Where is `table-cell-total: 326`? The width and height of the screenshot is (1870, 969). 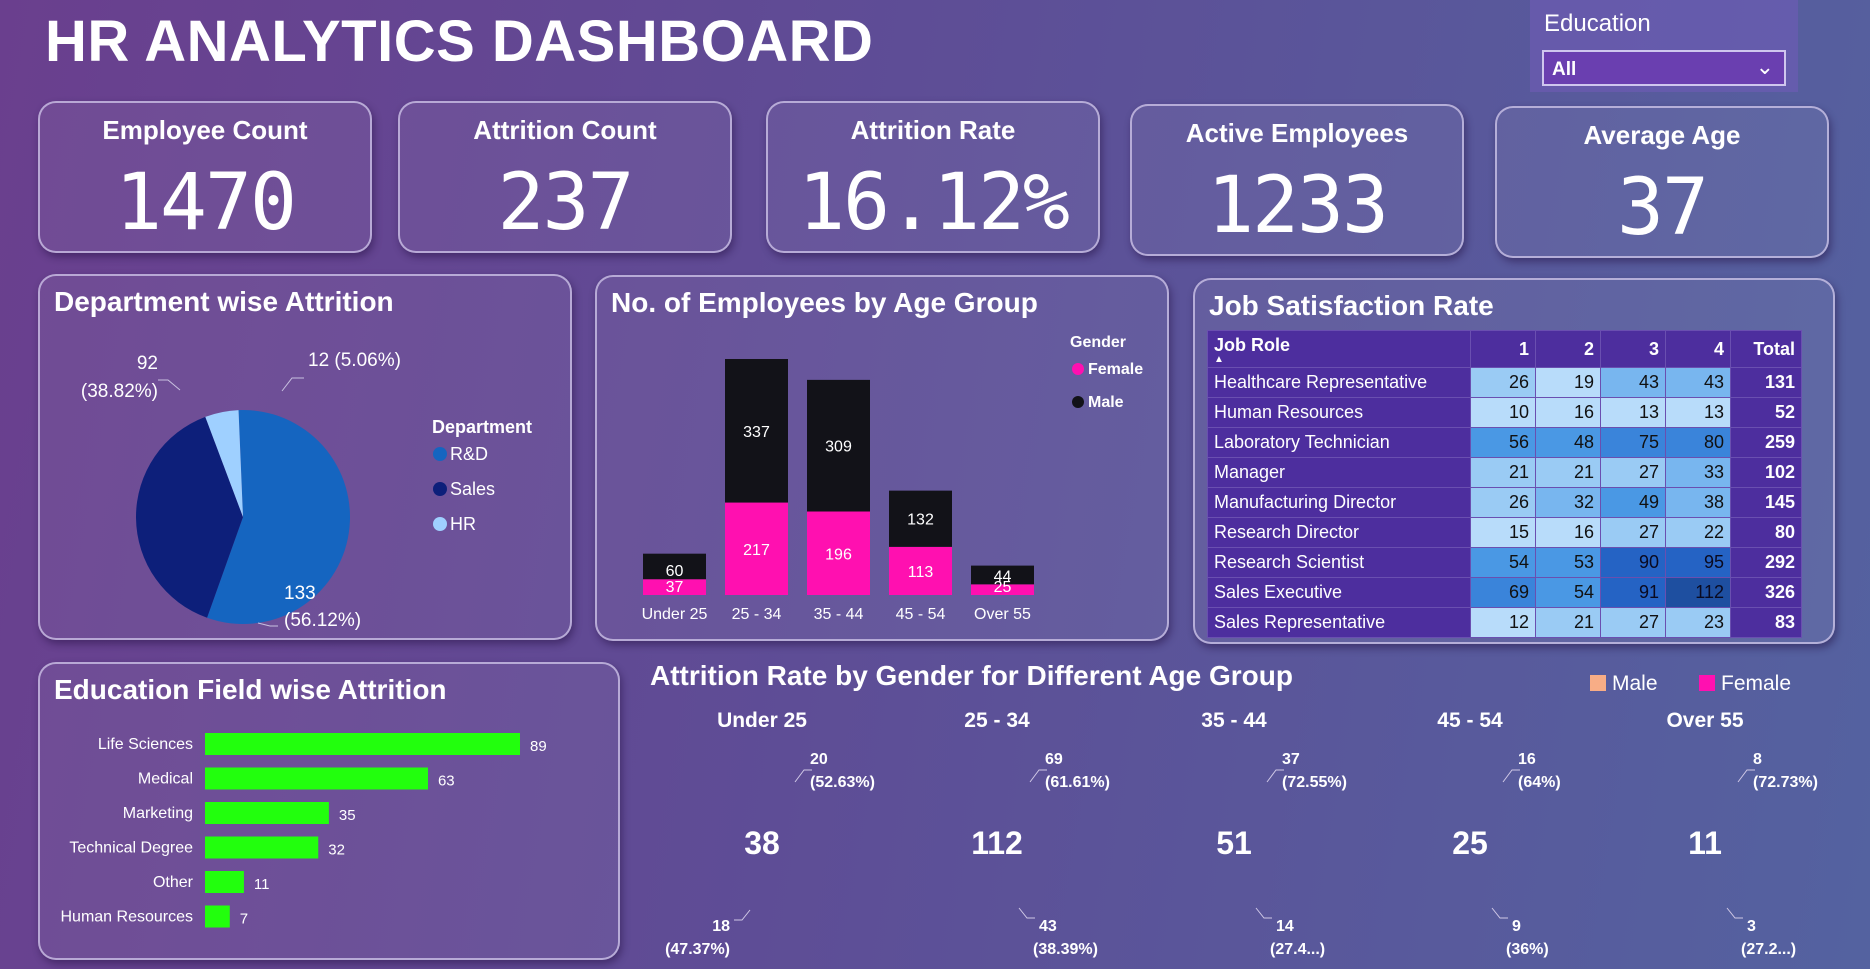 table-cell-total: 326 is located at coordinates (1766, 592).